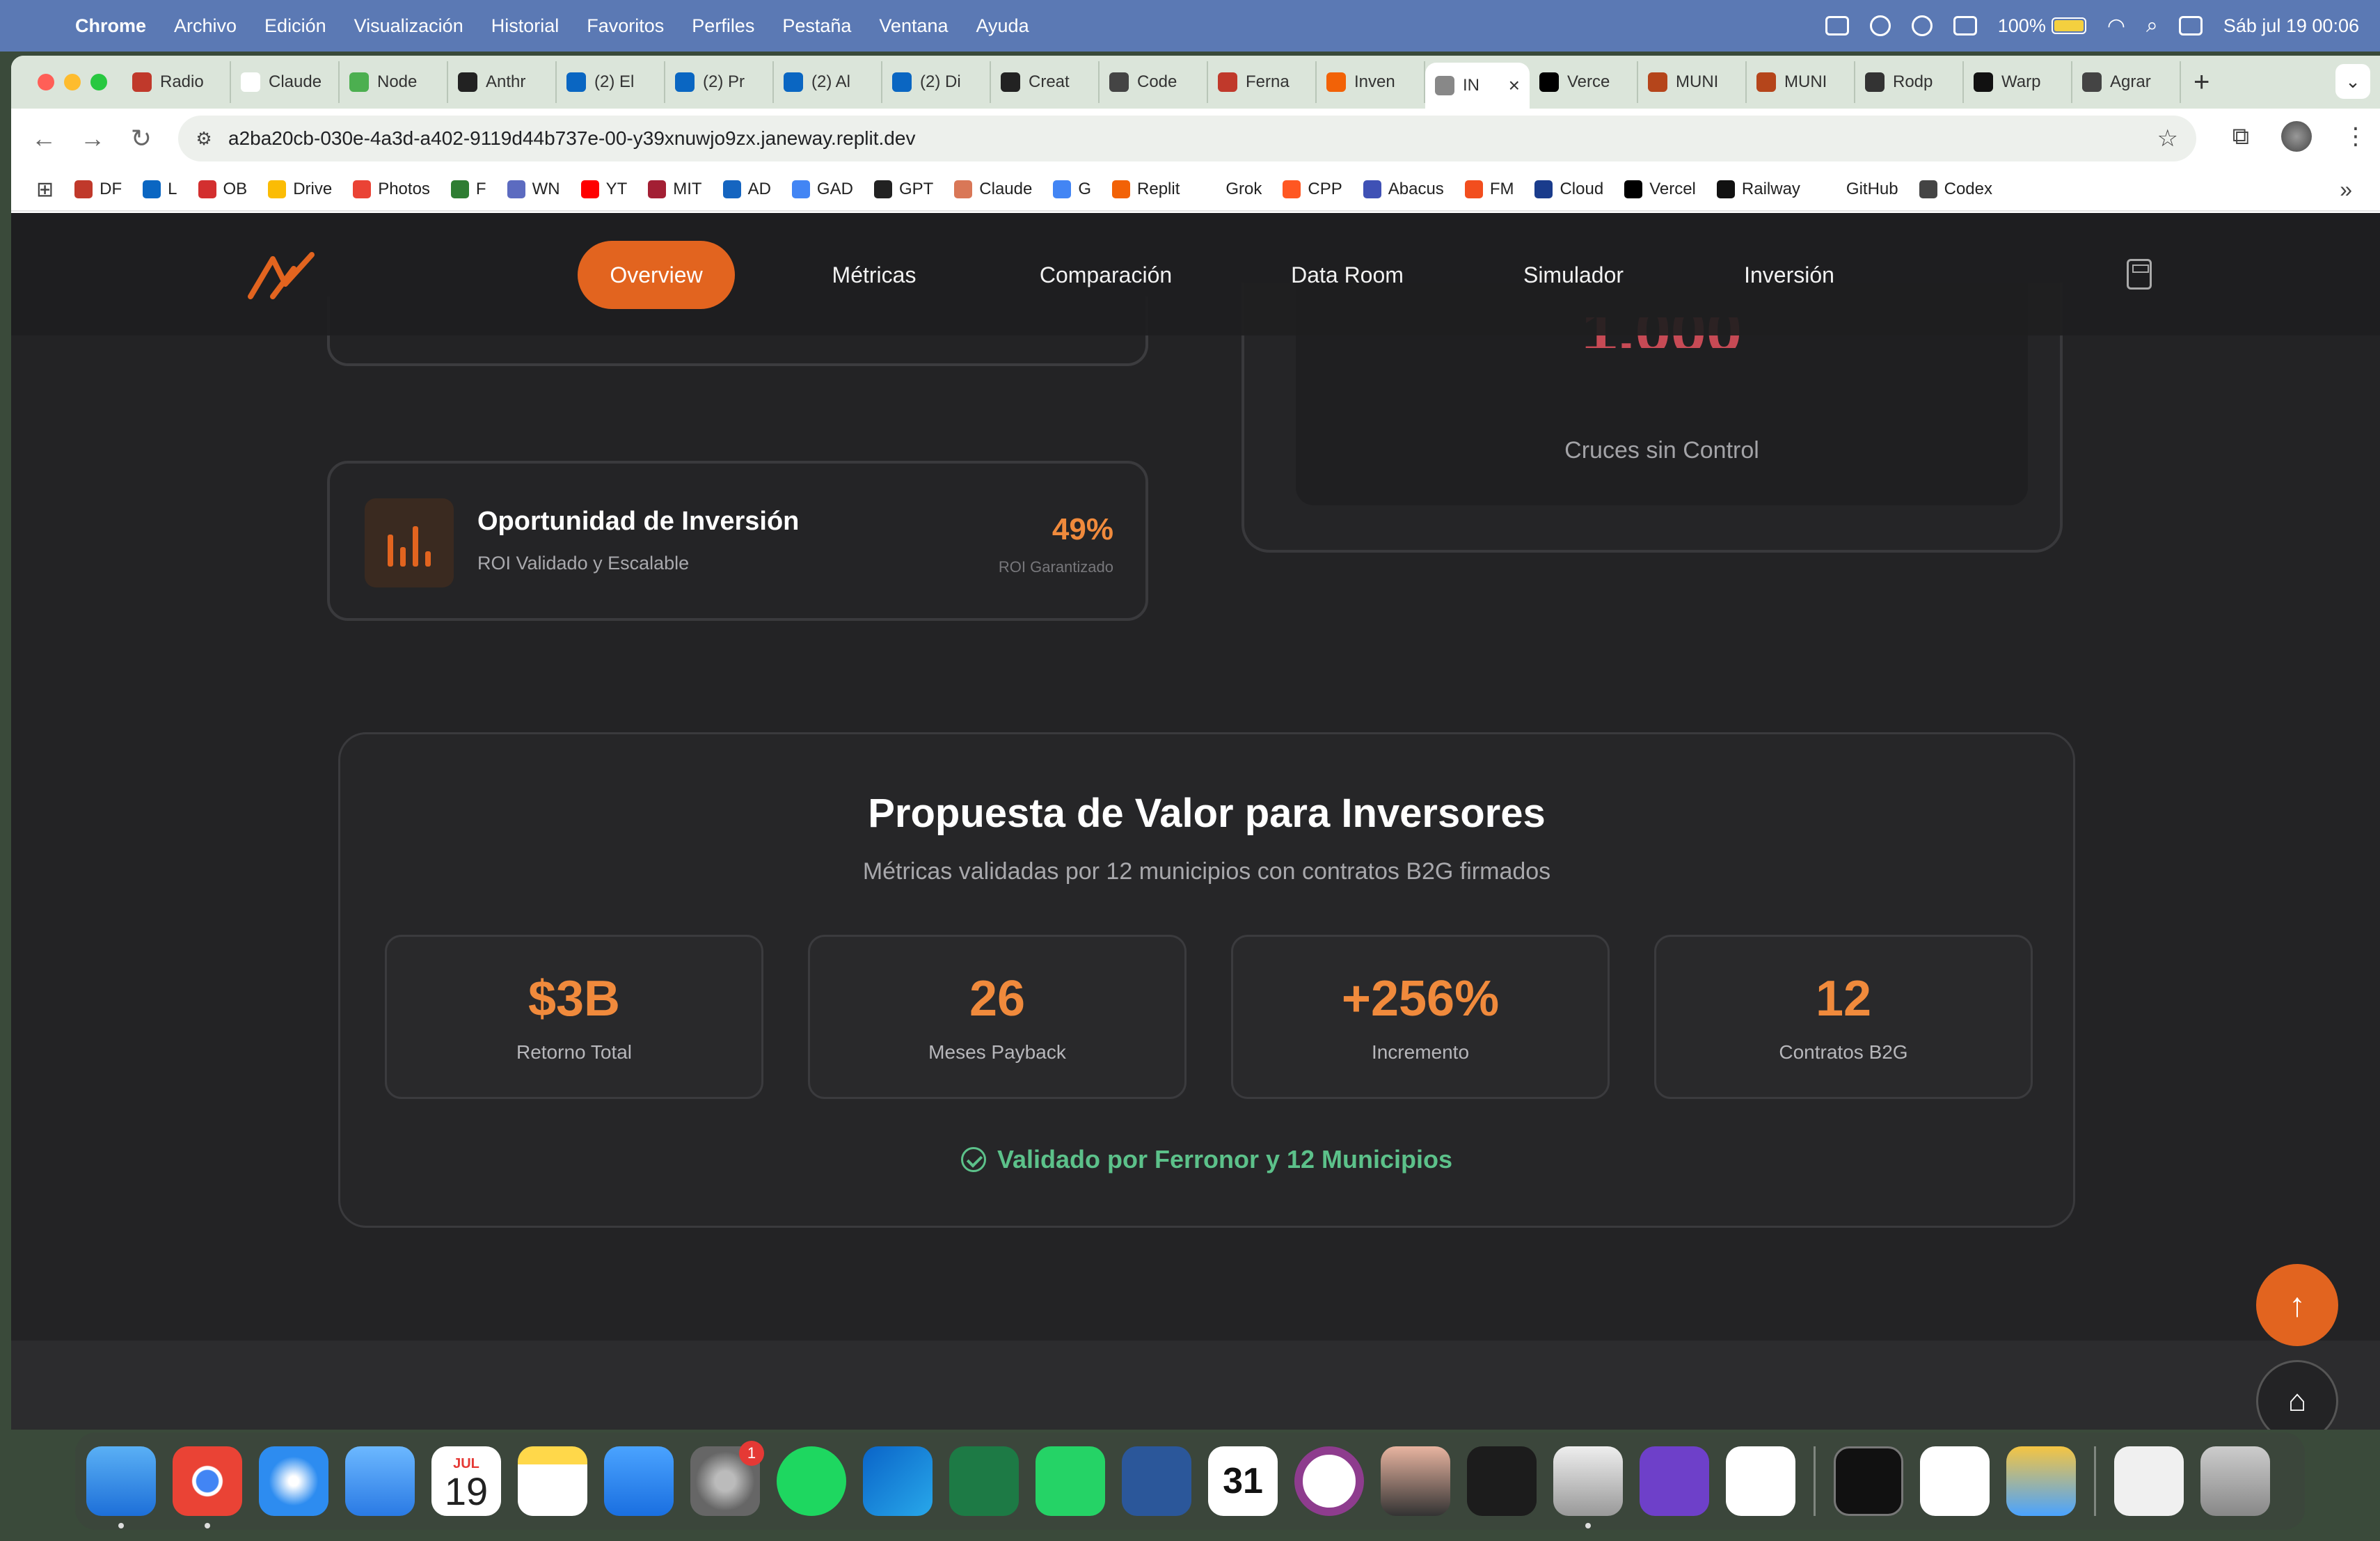 The image size is (2380, 1541). Describe the element at coordinates (394, 82) in the screenshot. I see `browser-tab: Node` at that location.